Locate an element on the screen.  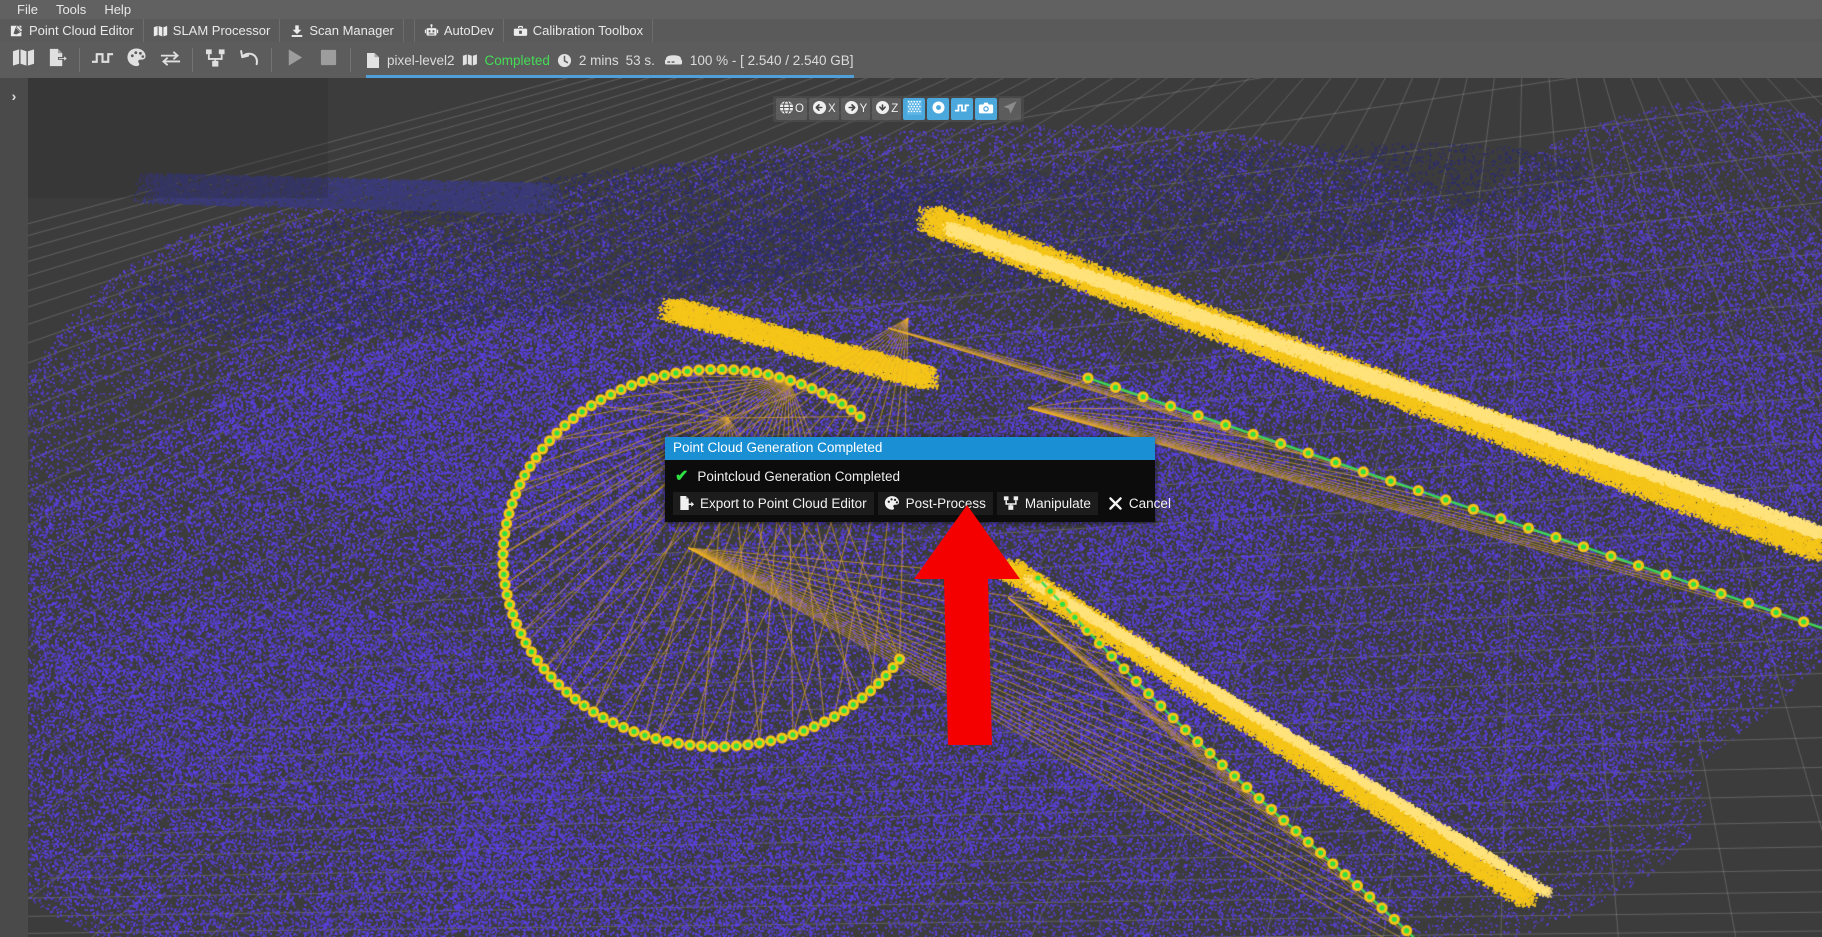
export-button is located at coordinates (57, 60).